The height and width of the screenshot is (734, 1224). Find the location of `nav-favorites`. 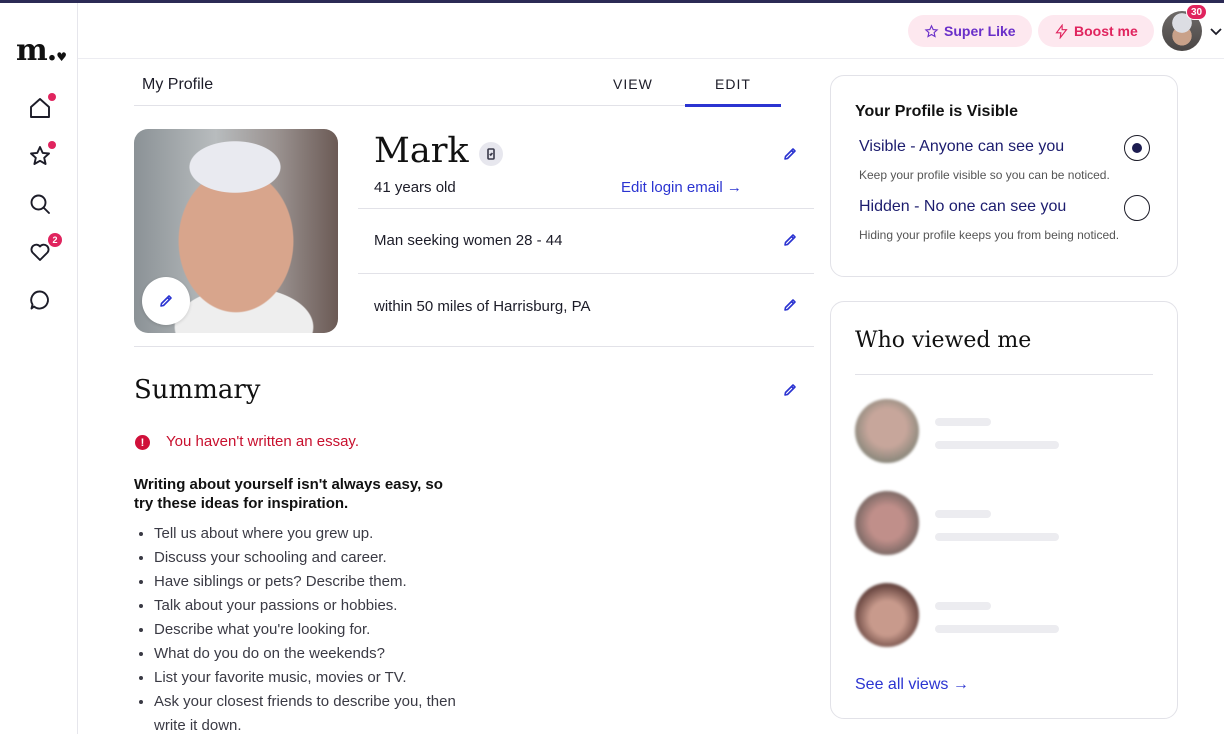

nav-favorites is located at coordinates (41, 155).